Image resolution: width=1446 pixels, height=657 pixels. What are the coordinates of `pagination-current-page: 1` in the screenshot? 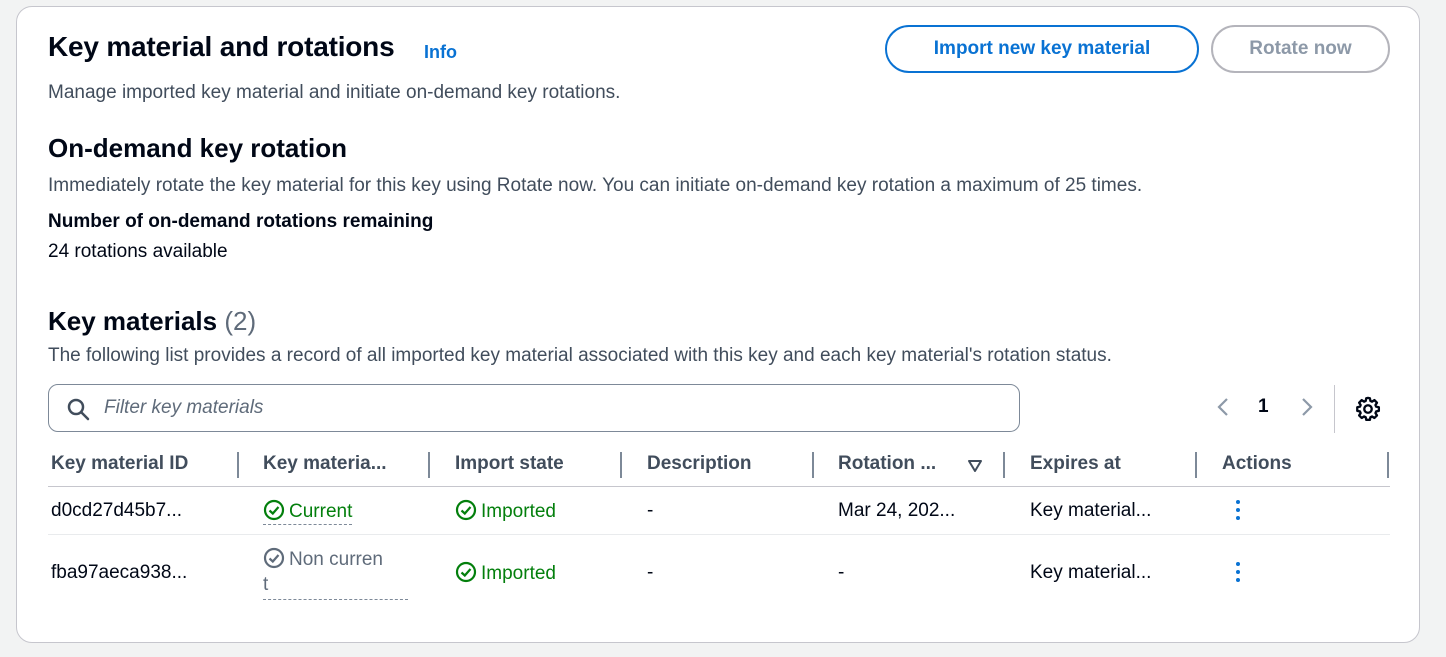 It's located at (1263, 407).